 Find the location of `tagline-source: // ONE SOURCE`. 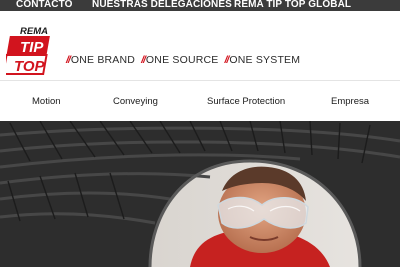

tagline-source: // ONE SOURCE is located at coordinates (179, 60).